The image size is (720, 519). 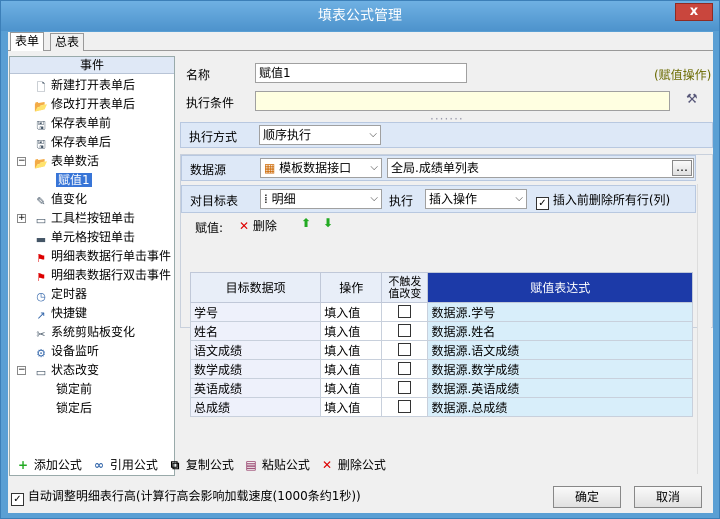 I want to click on tree-node-label: 锁定后, so click(x=74, y=408).